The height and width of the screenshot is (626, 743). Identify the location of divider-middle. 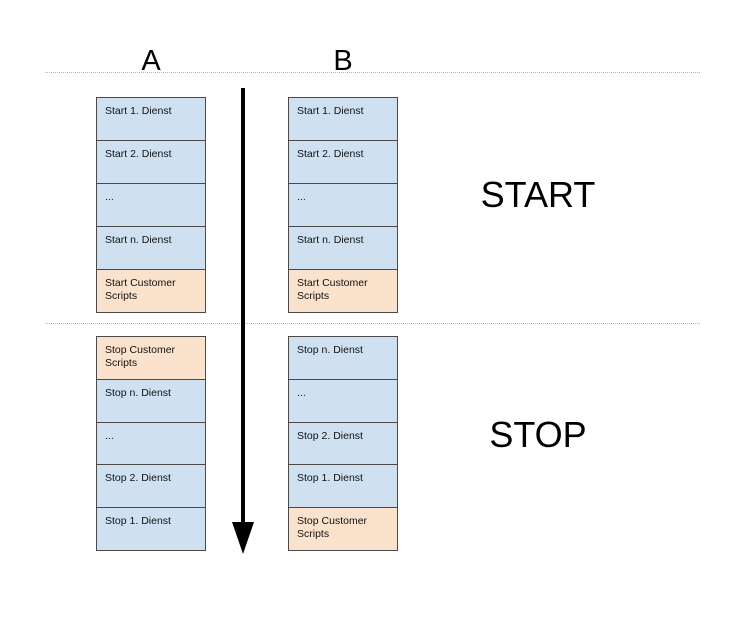
(372, 323).